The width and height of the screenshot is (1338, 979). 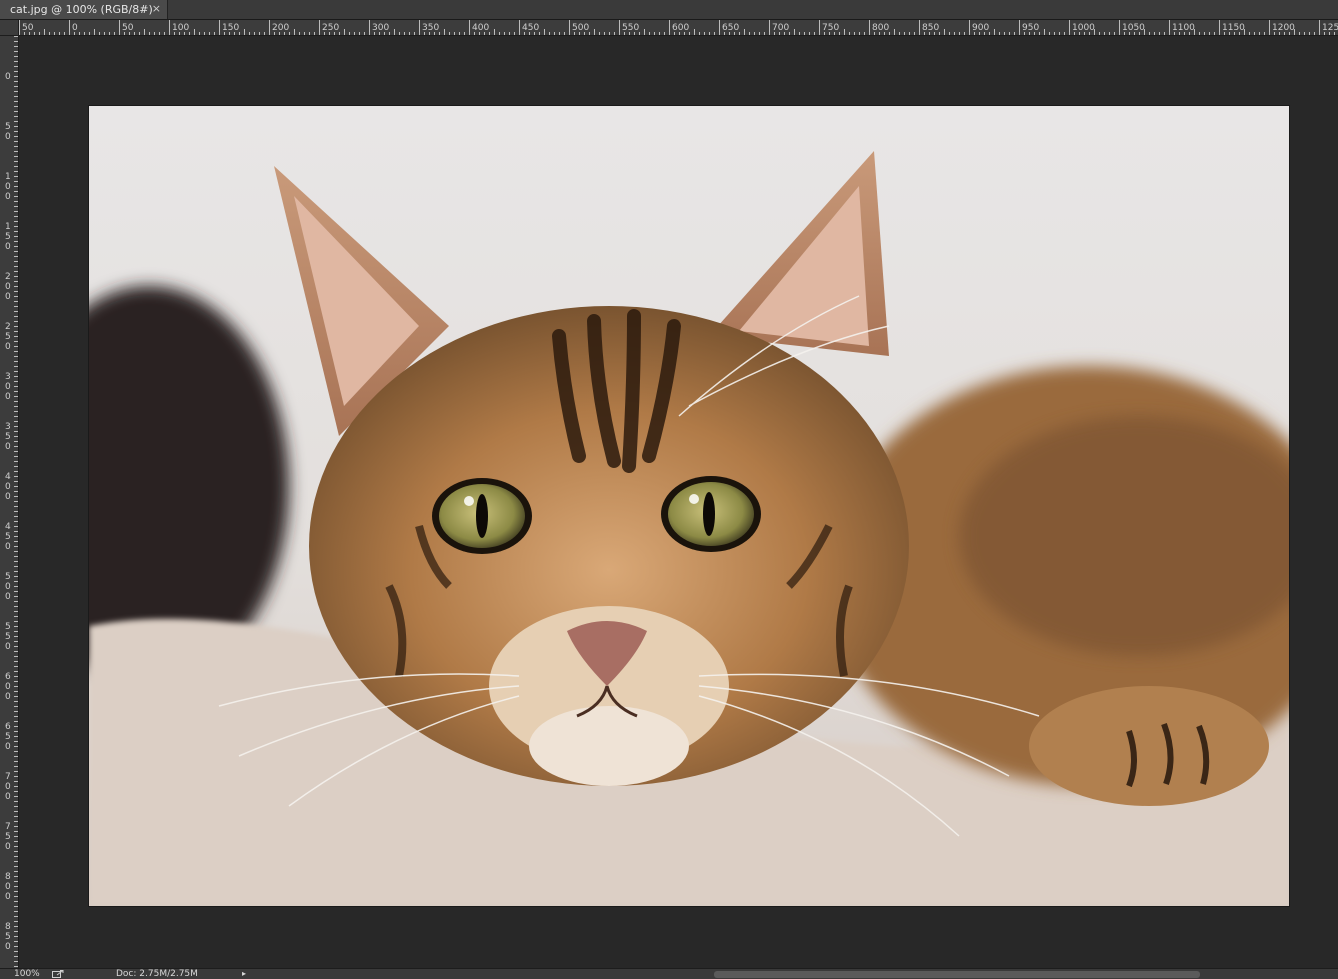 What do you see at coordinates (980, 28) in the screenshot?
I see `ruler-label: 900` at bounding box center [980, 28].